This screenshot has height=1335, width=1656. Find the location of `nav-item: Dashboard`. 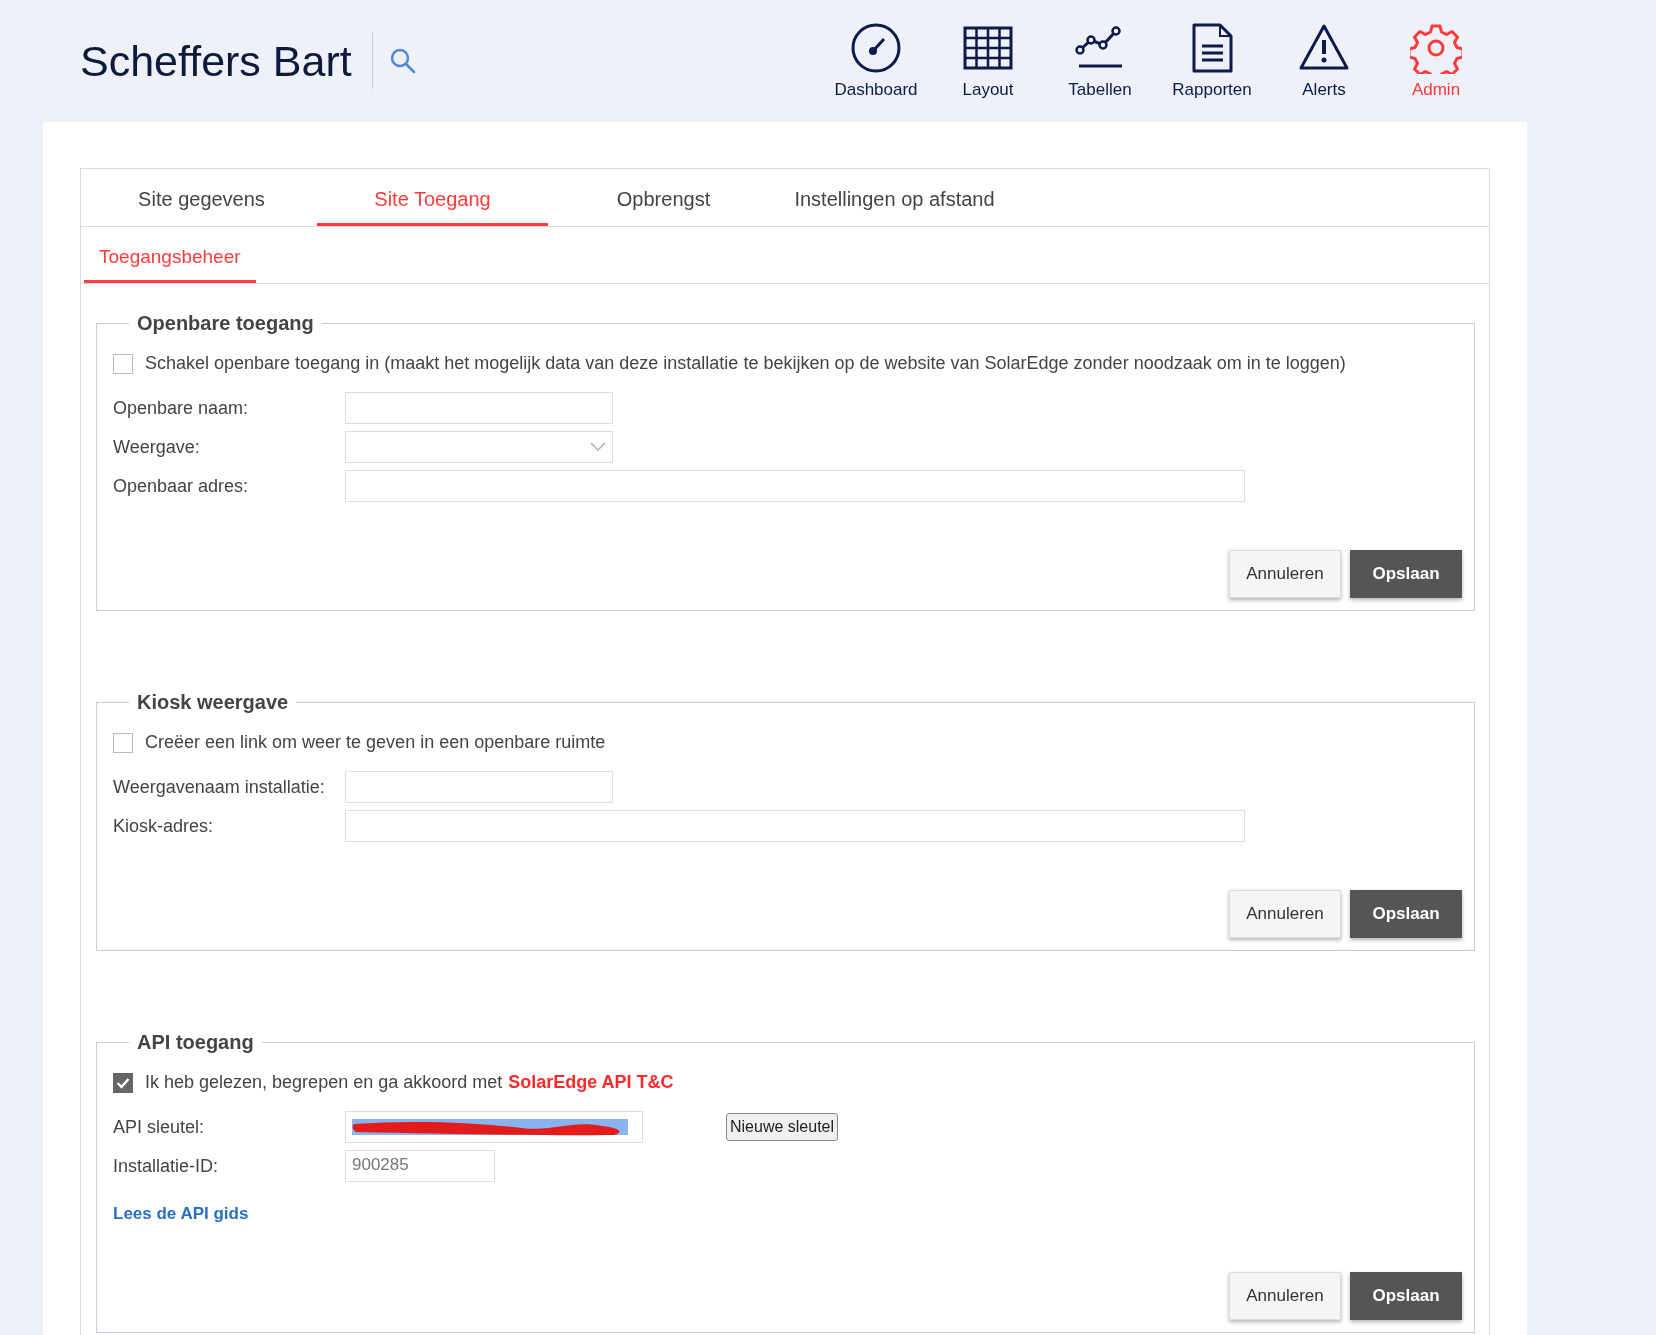

nav-item: Dashboard is located at coordinates (876, 61).